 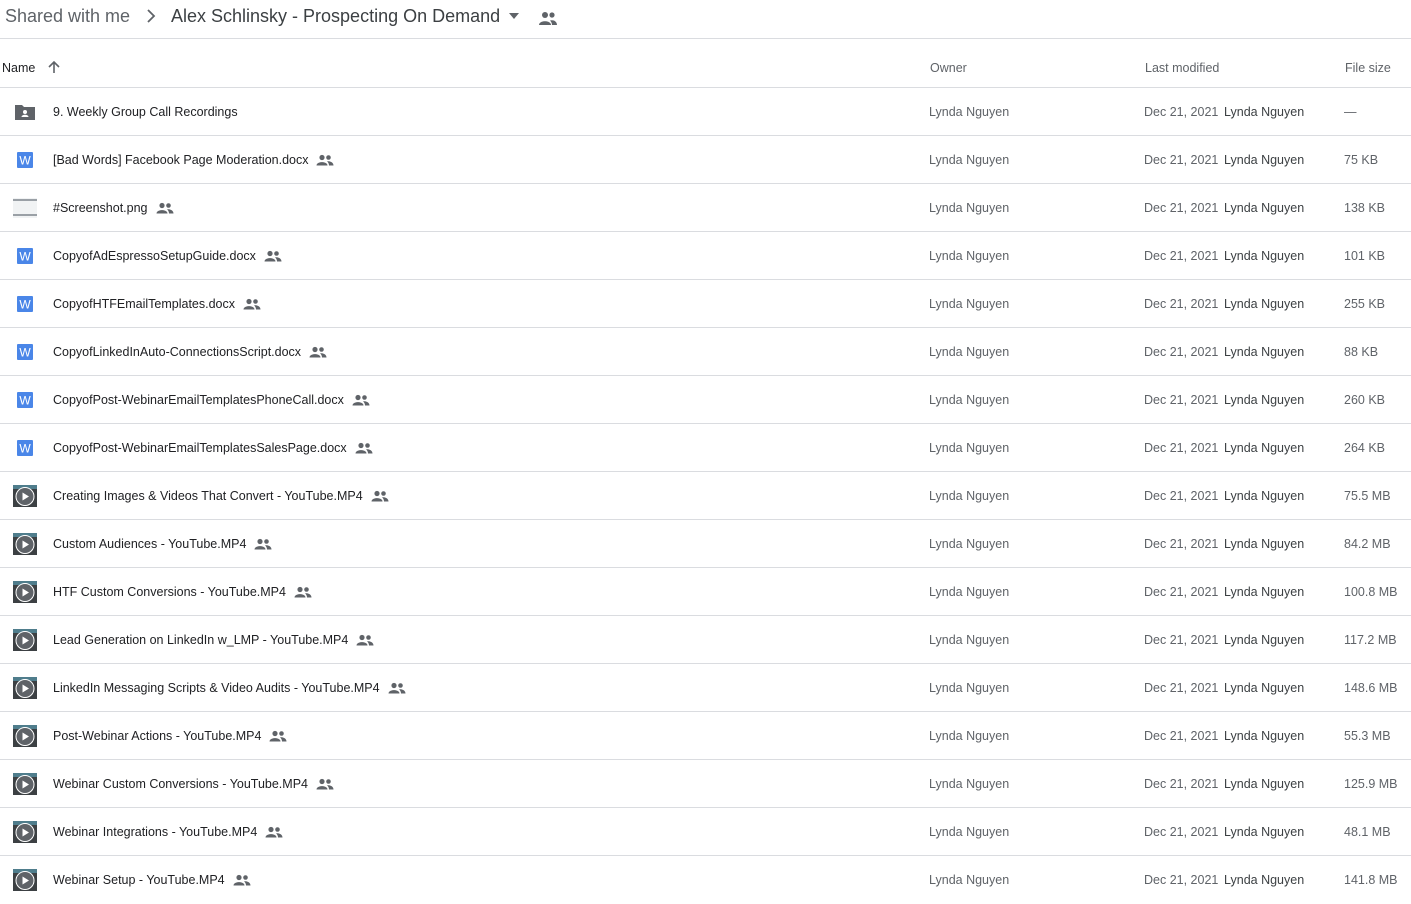 I want to click on file-name-cell: Webinar Setup - YouTube.MP4, so click(x=152, y=880).